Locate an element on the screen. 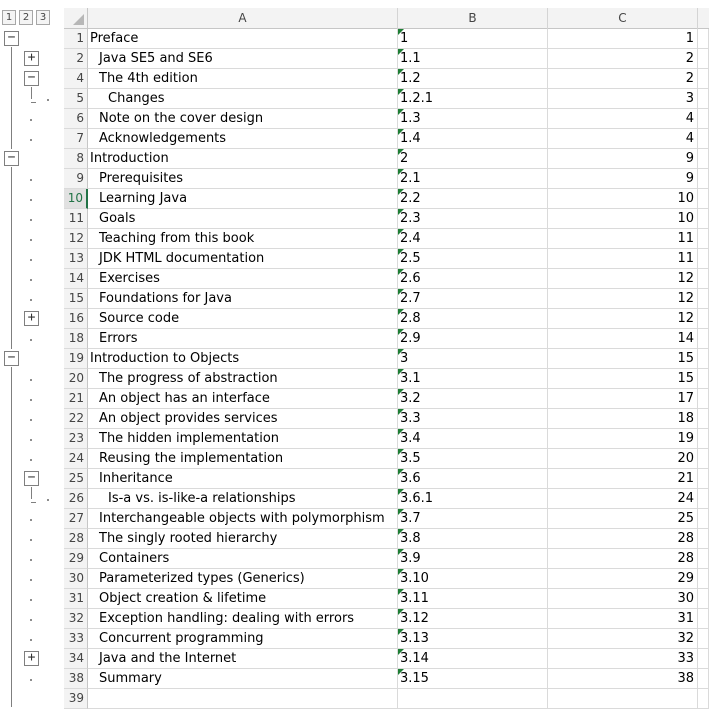 The image size is (709, 709). cell-section: 3.6.1 is located at coordinates (473, 499).